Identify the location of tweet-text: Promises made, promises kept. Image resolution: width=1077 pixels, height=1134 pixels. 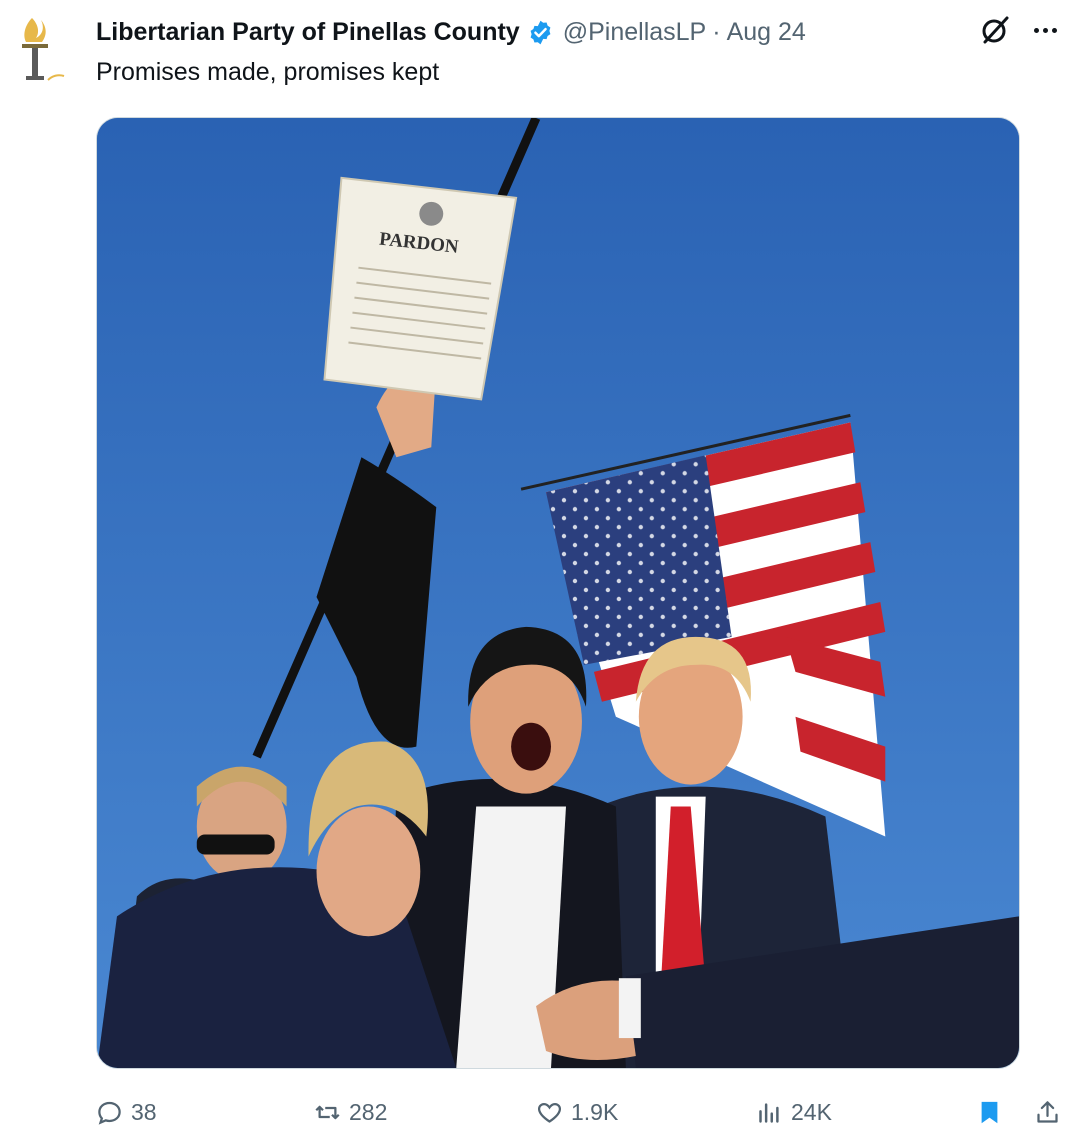
(268, 72).